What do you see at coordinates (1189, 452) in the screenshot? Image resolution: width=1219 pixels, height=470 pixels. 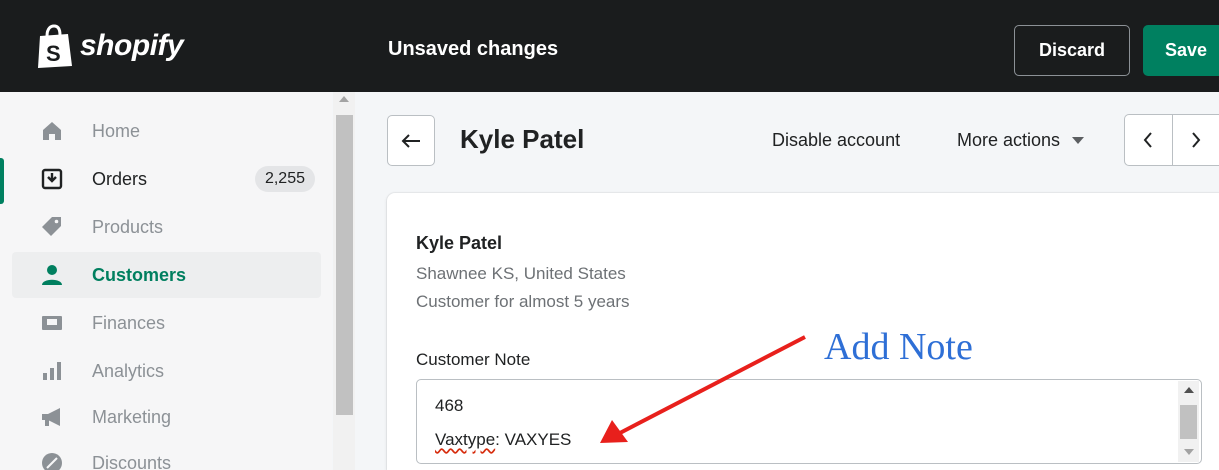 I see `scroll-down-arrow-icon` at bounding box center [1189, 452].